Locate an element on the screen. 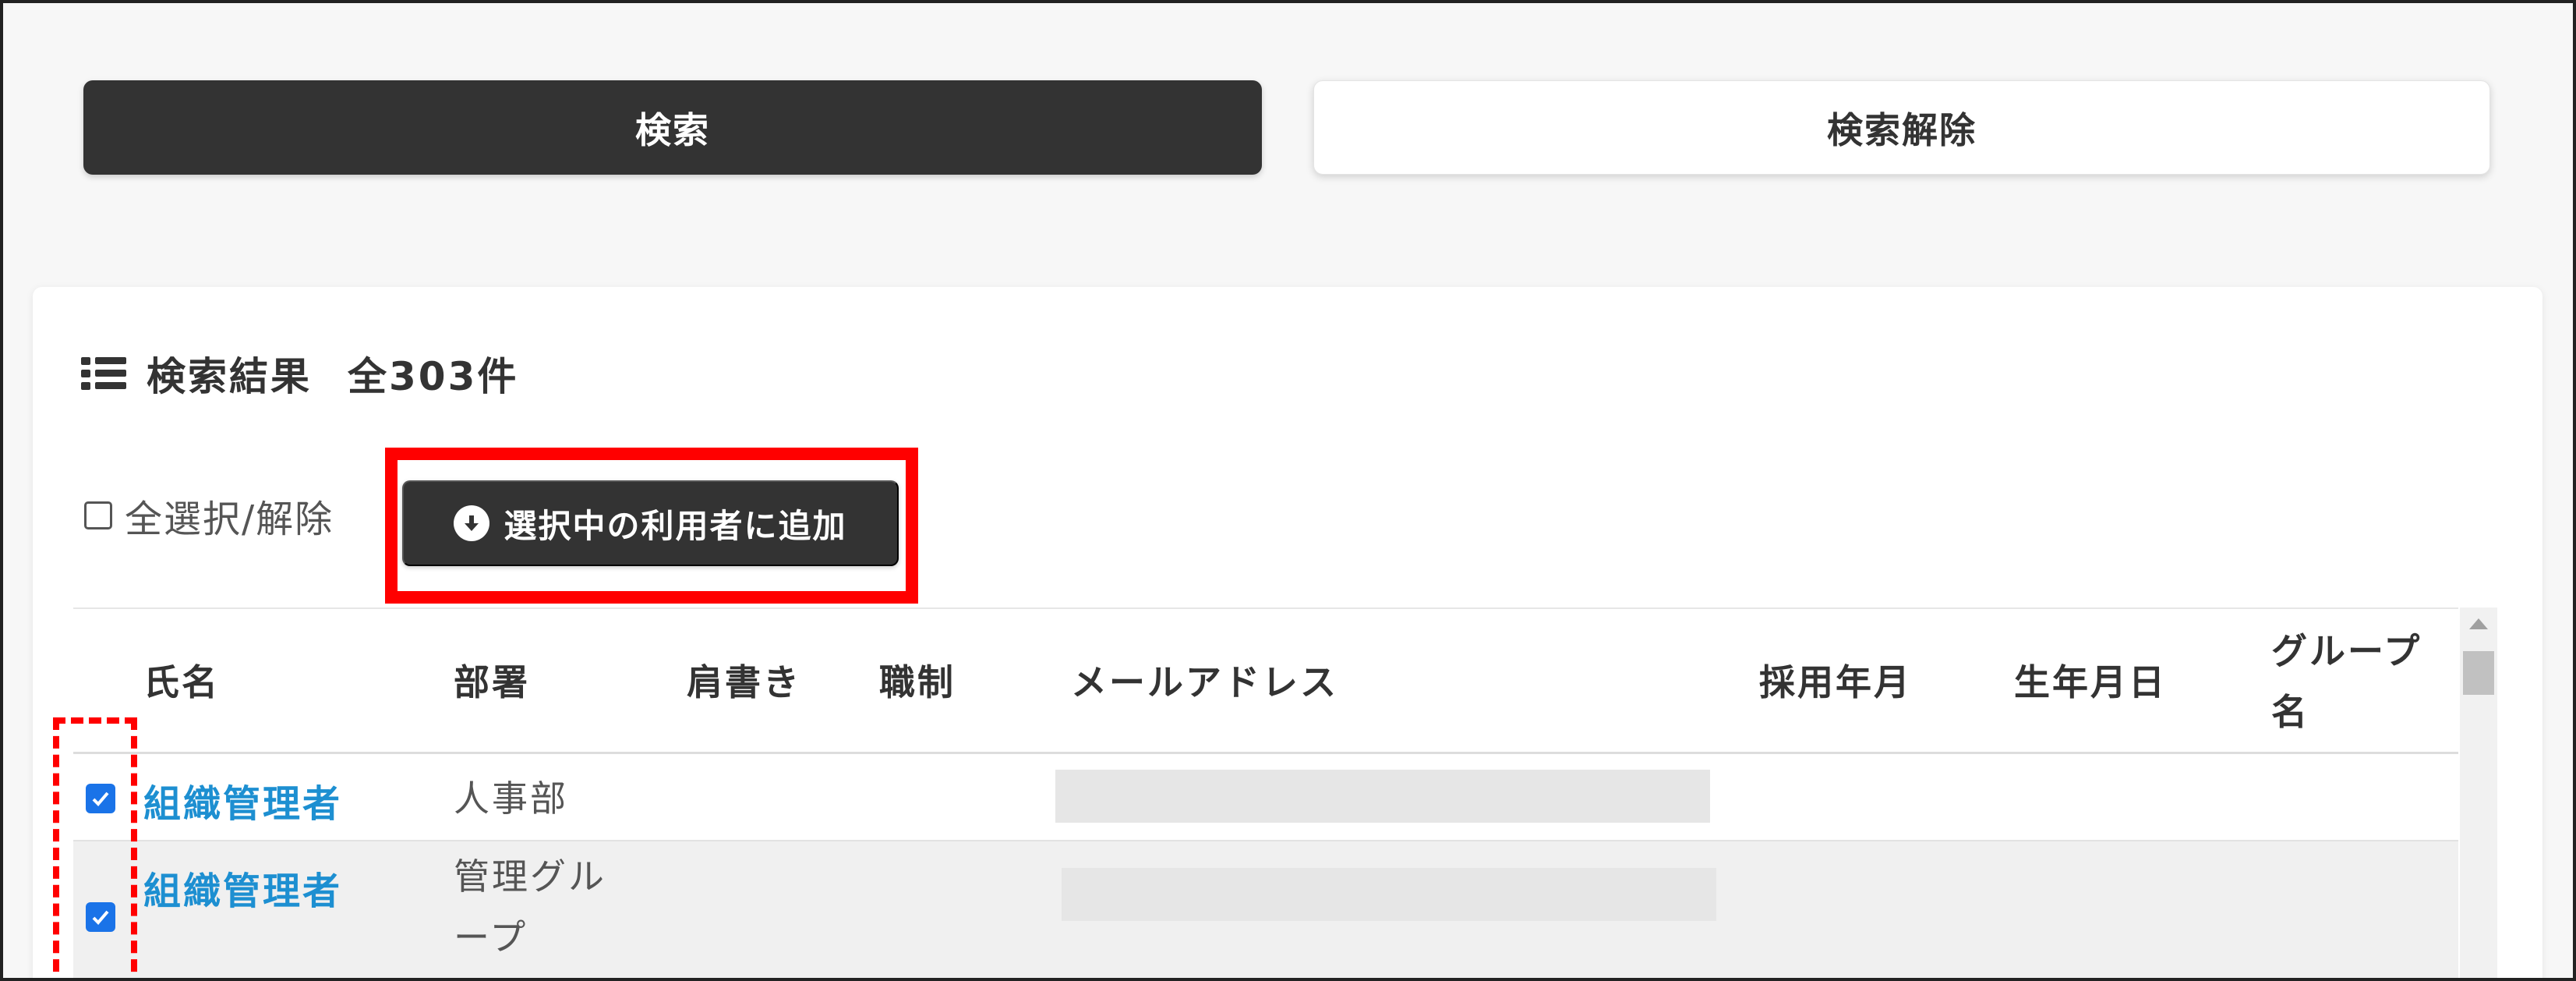 The width and height of the screenshot is (2576, 981). select-all-label: 全選択/解除 is located at coordinates (229, 519).